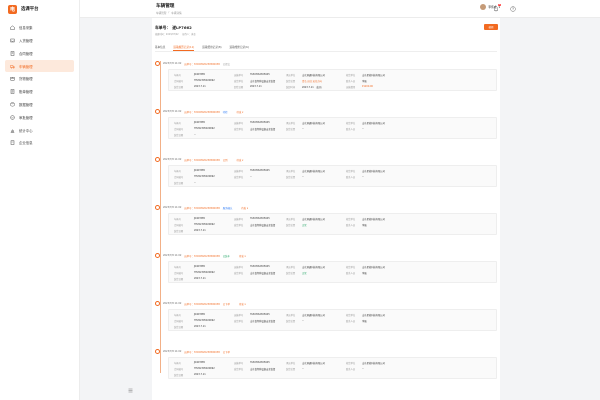  Describe the element at coordinates (490, 7) in the screenshot. I see `user-menu: 李伟成 ▾` at that location.